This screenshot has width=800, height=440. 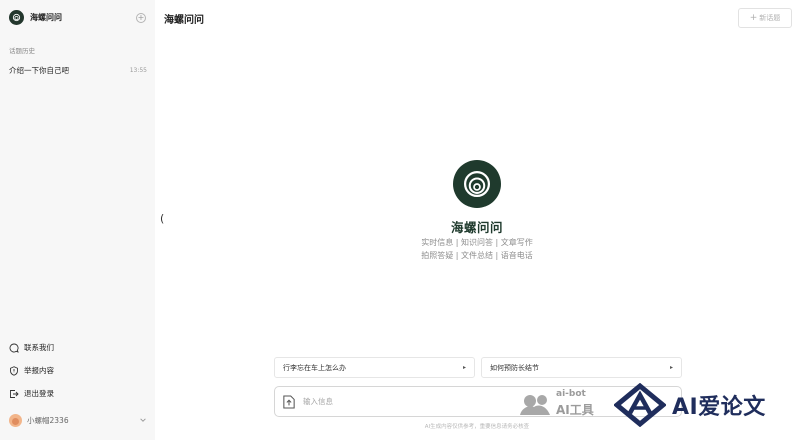 I want to click on suggestion-chip: 如何预防长结节 ▸, so click(x=581, y=367).